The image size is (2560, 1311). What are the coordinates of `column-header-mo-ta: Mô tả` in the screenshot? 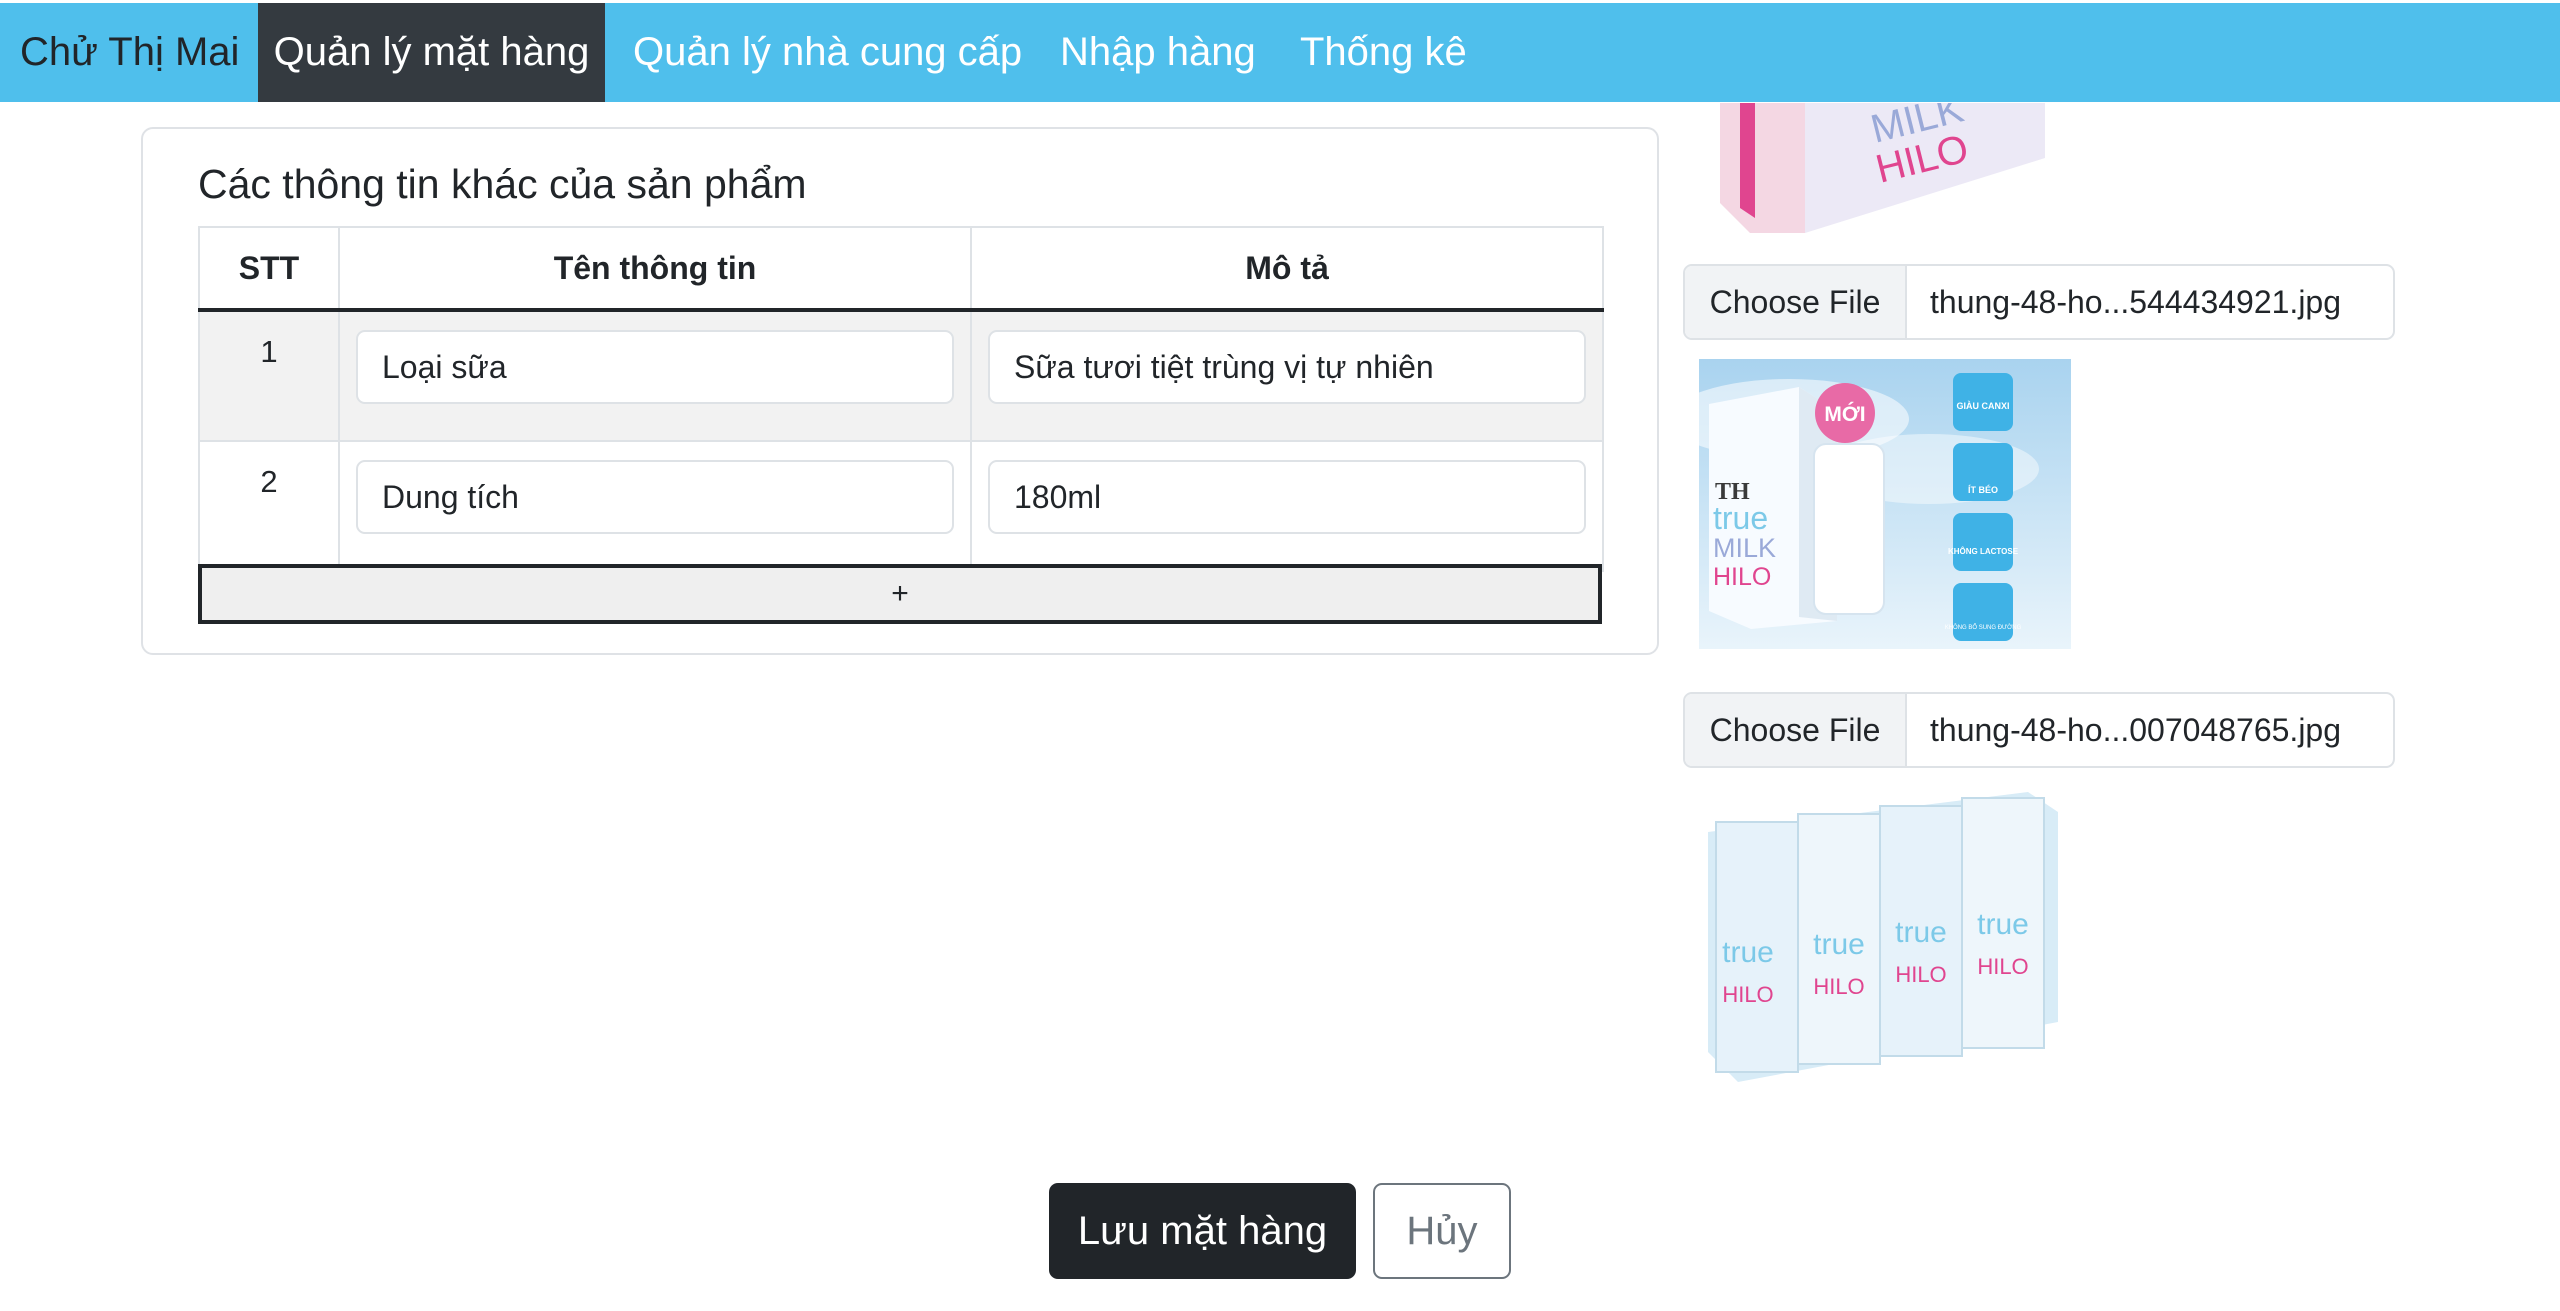 It's located at (1287, 269).